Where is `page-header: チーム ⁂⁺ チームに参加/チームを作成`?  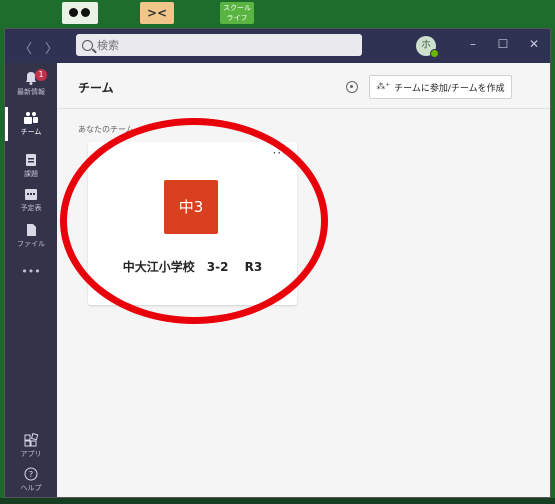 page-header: チーム ⁂⁺ チームに参加/チームを作成 is located at coordinates (303, 86).